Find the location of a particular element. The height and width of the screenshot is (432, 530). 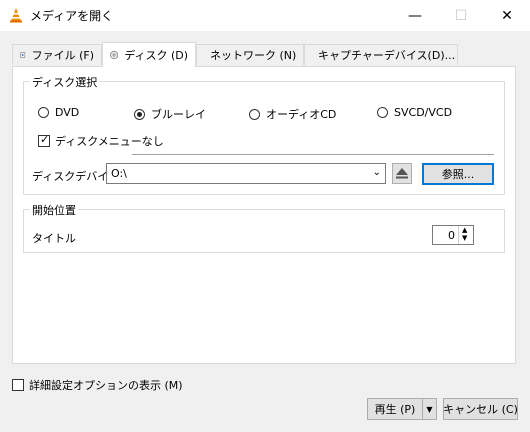

no-disc-menu-checkbox: ディスクメニューなし is located at coordinates (101, 141).